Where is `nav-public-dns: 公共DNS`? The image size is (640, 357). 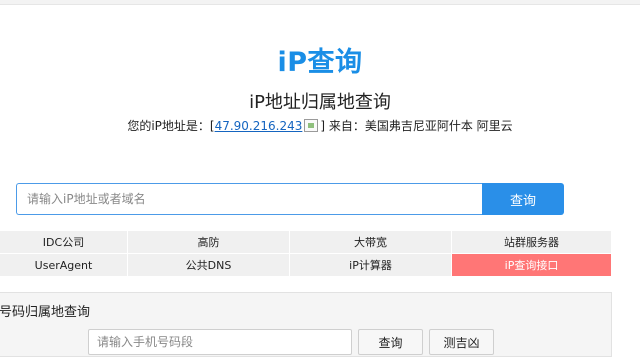 nav-public-dns: 公共DNS is located at coordinates (209, 265).